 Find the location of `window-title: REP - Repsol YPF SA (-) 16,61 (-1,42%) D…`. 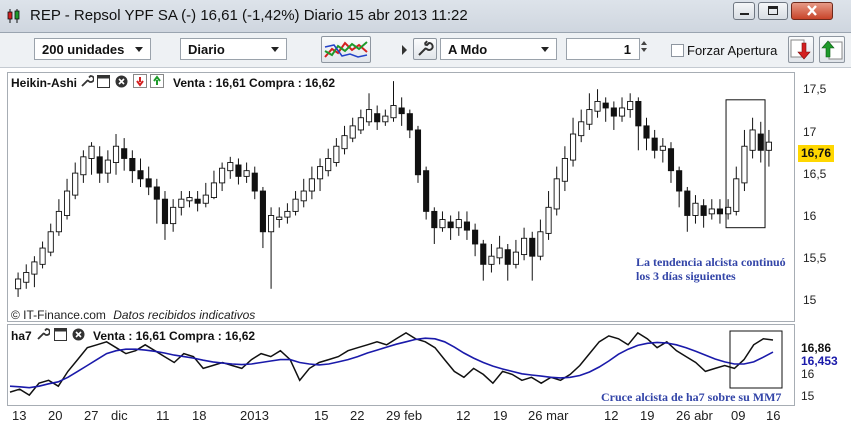

window-title: REP - Repsol YPF SA (-) 16,61 (-1,42%) D… is located at coordinates (249, 15).